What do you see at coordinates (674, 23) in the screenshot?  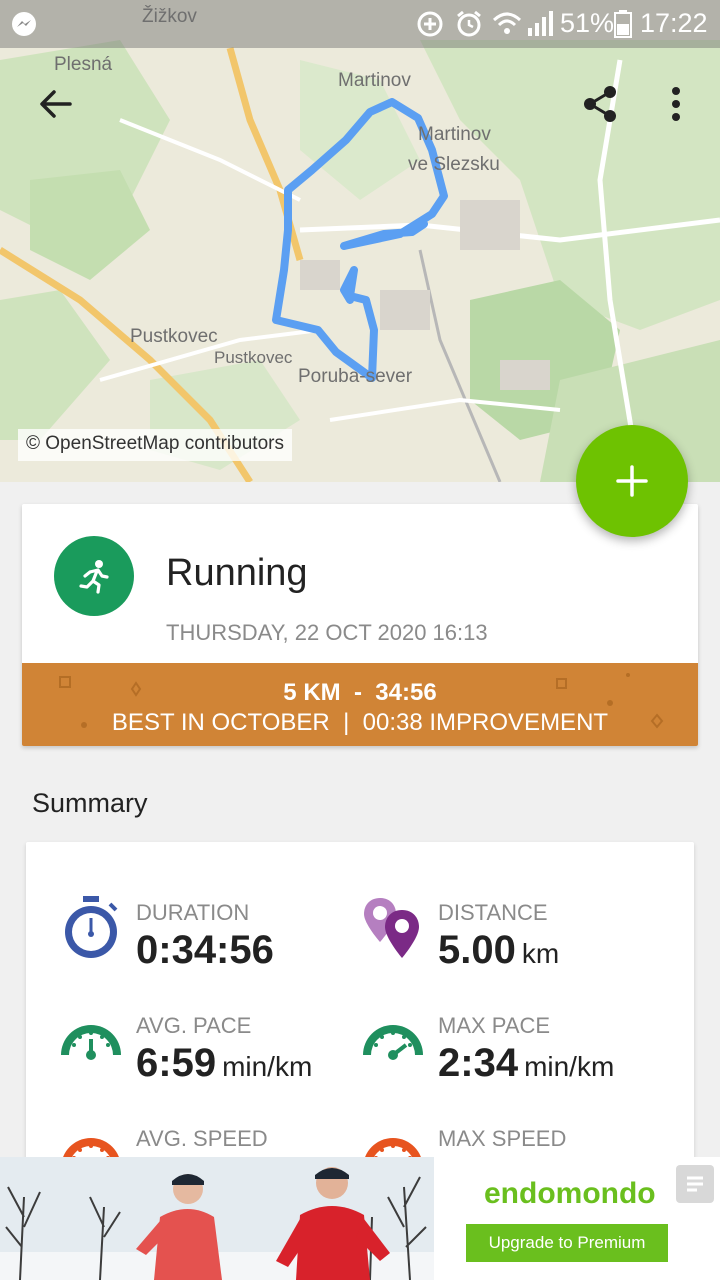 I see `clock: 17:22` at bounding box center [674, 23].